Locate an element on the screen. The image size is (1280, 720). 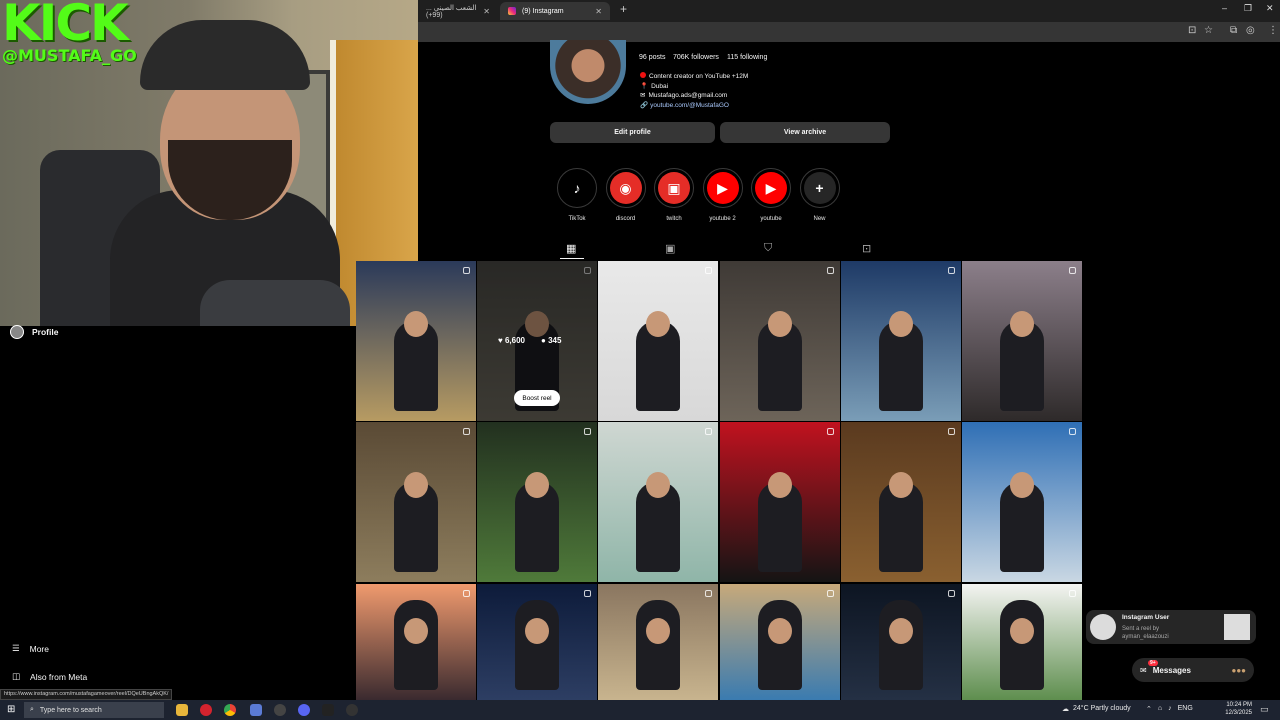
highlight-4: ▶ youtube is located at coordinates (771, 195).